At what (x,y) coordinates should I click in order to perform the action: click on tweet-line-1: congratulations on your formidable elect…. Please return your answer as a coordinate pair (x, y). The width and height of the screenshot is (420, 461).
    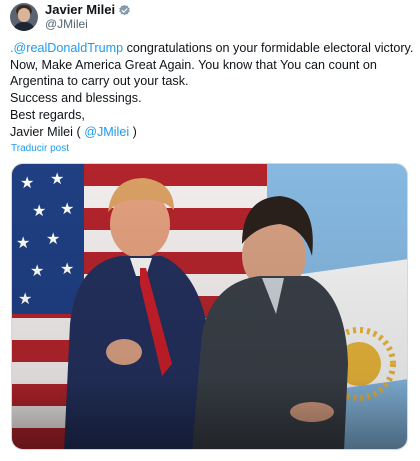
    Looking at the image, I should click on (268, 48).